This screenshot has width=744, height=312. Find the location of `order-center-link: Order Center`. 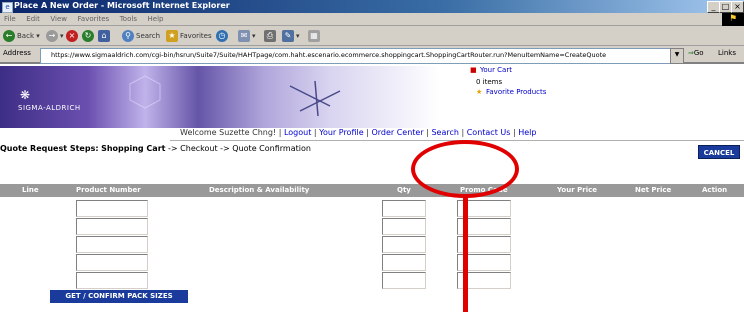

order-center-link: Order Center is located at coordinates (397, 132).